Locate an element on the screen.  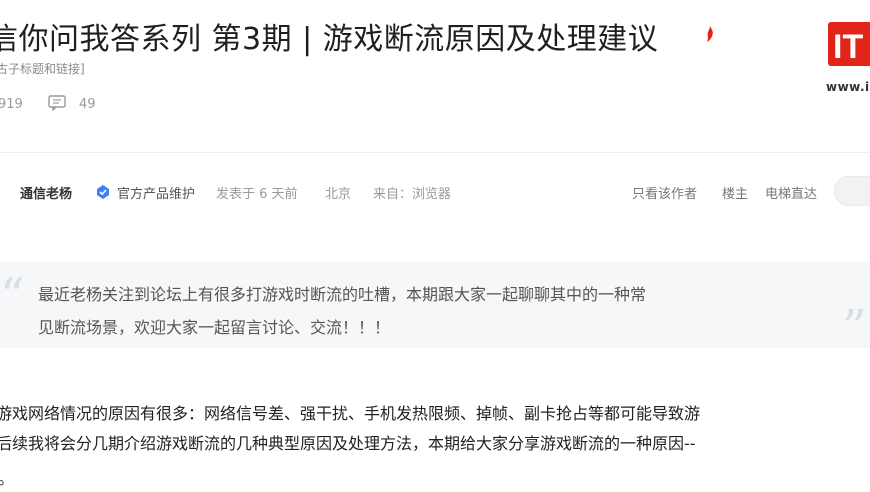
only-author-link: 只看该作者 is located at coordinates (664, 192).